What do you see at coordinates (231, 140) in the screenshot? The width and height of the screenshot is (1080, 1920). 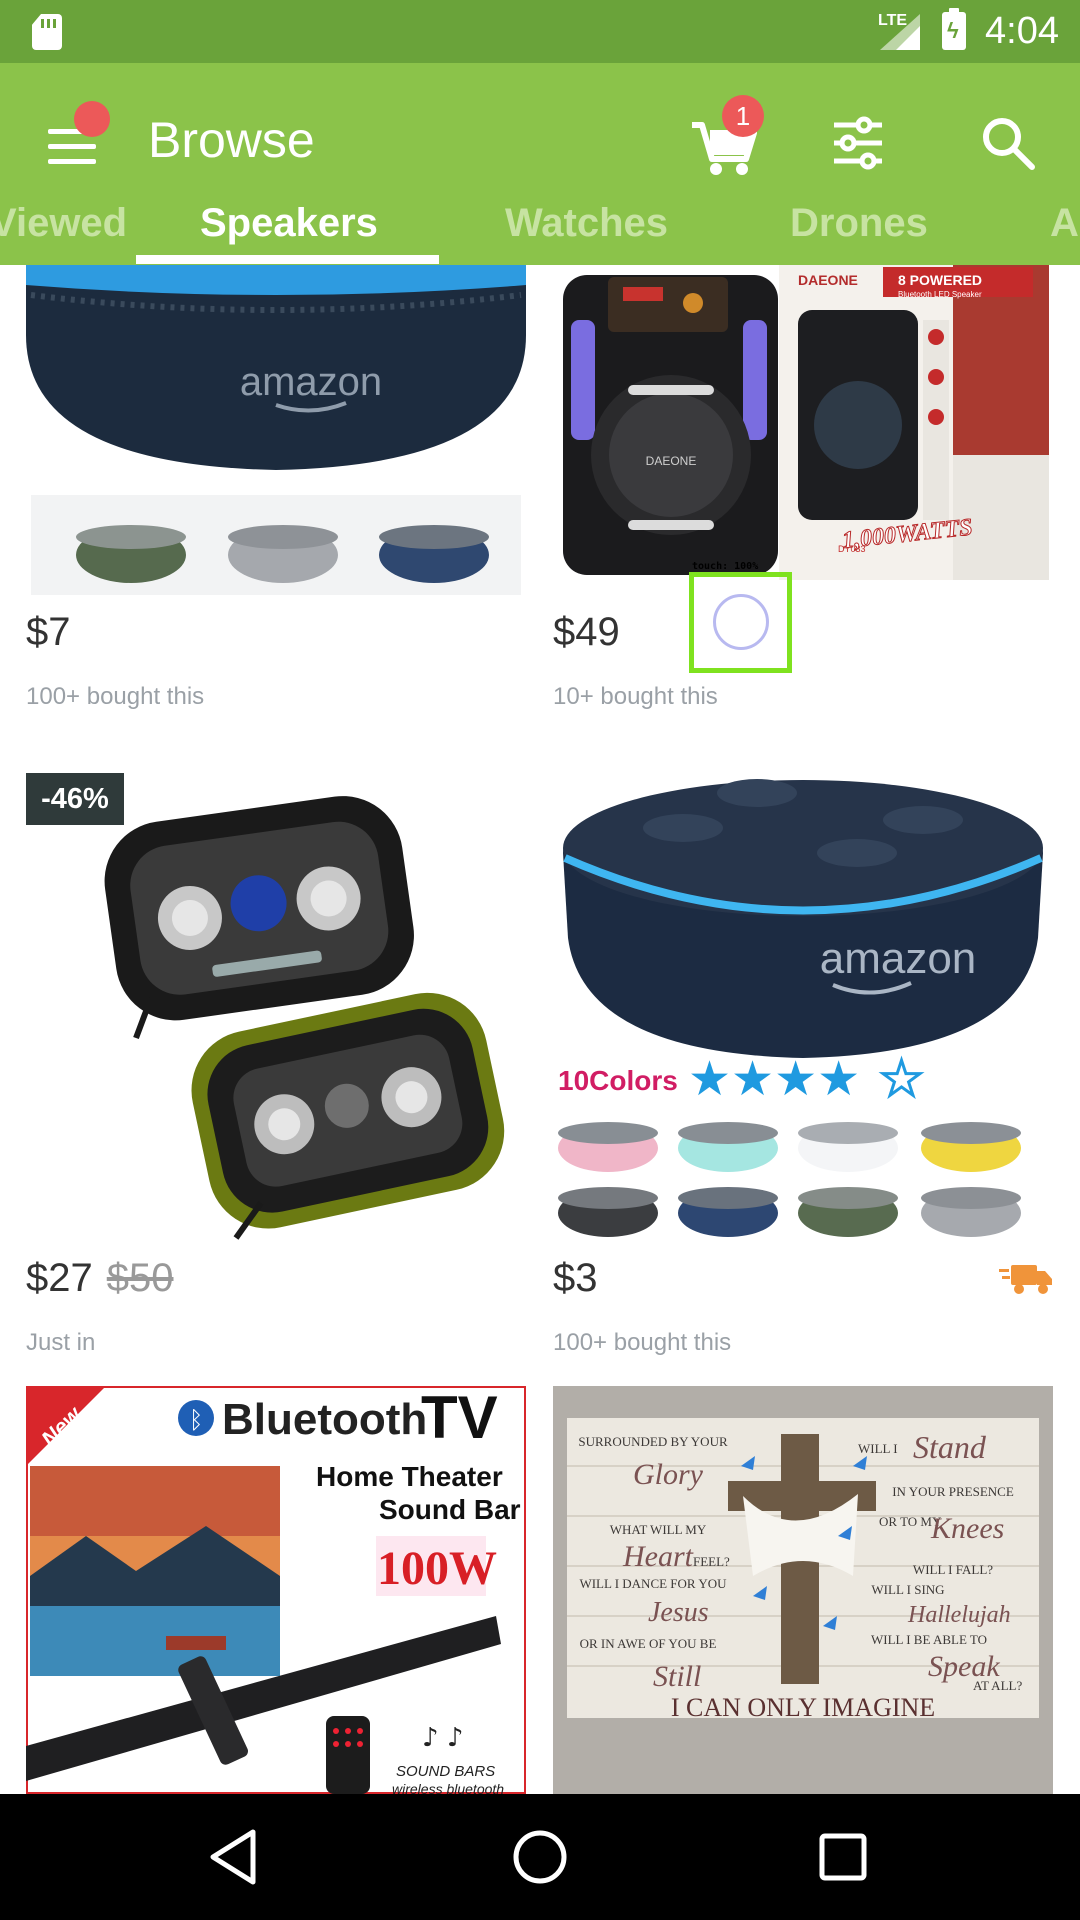 I see `page-title: Browse` at bounding box center [231, 140].